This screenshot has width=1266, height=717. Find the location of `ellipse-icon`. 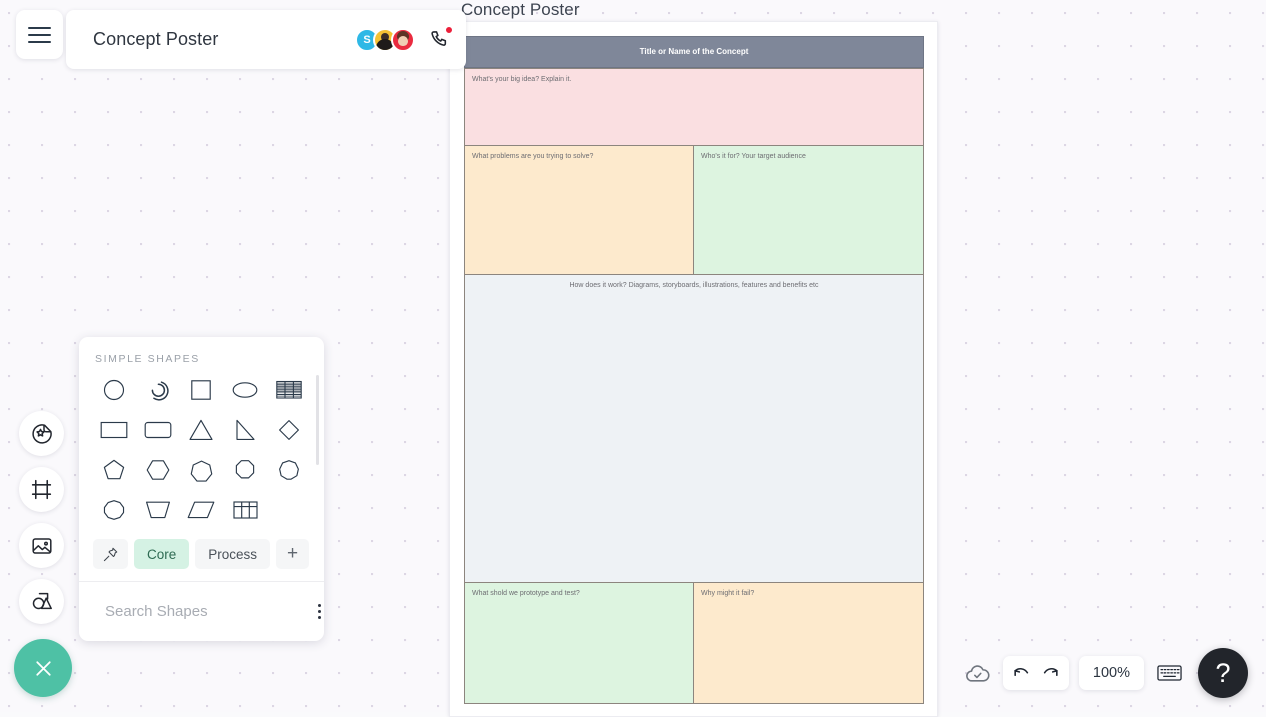

ellipse-icon is located at coordinates (245, 390).